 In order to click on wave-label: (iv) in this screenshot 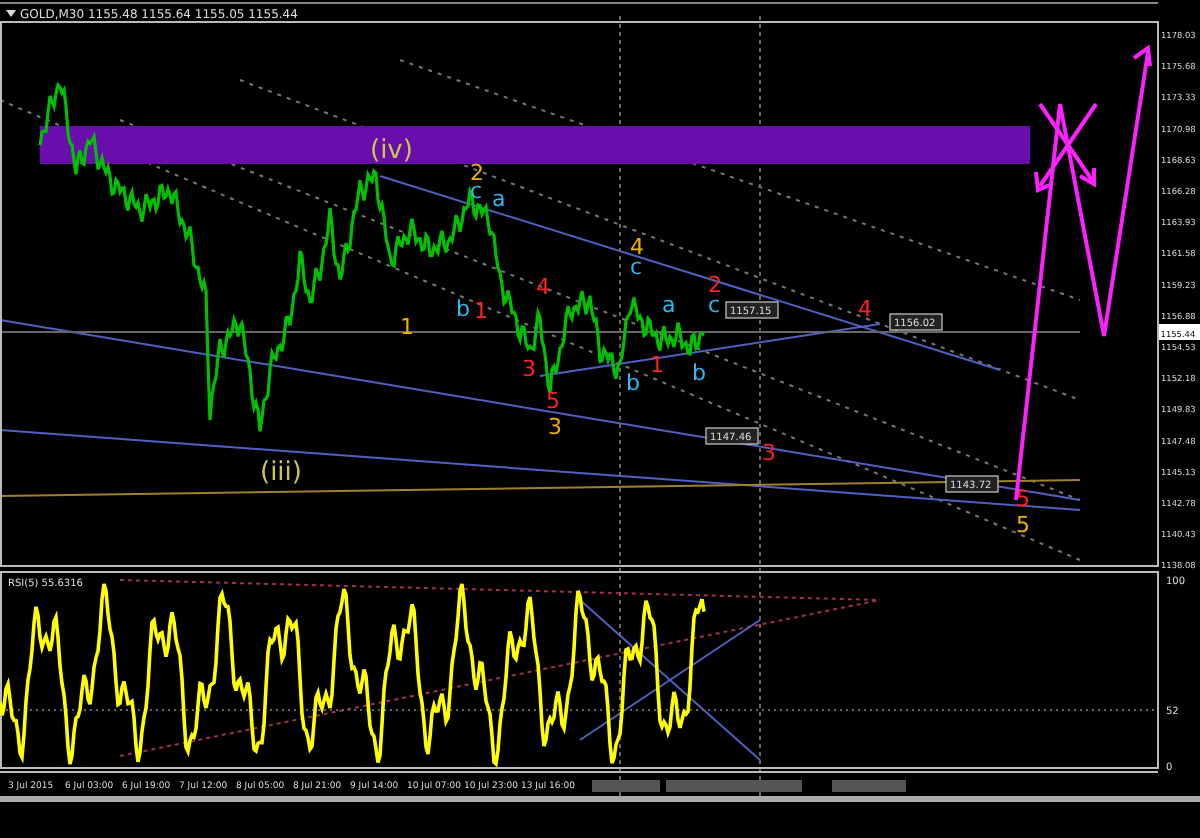, I will do `click(391, 151)`.